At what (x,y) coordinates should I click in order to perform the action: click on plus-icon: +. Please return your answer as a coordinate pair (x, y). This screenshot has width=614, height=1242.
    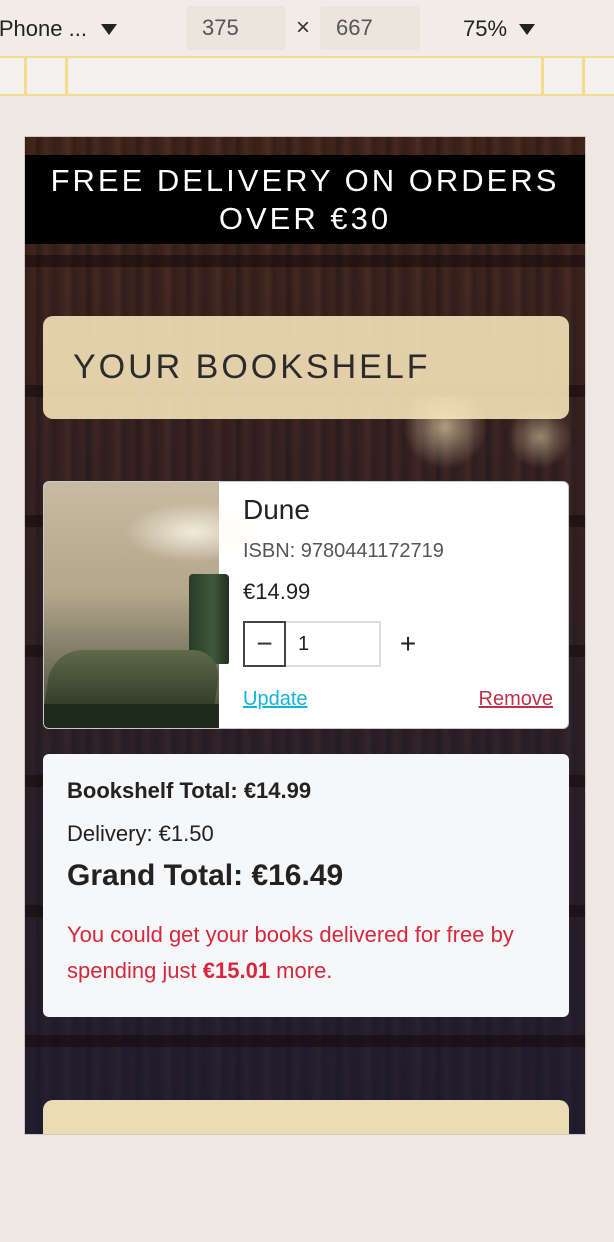
    Looking at the image, I should click on (408, 643).